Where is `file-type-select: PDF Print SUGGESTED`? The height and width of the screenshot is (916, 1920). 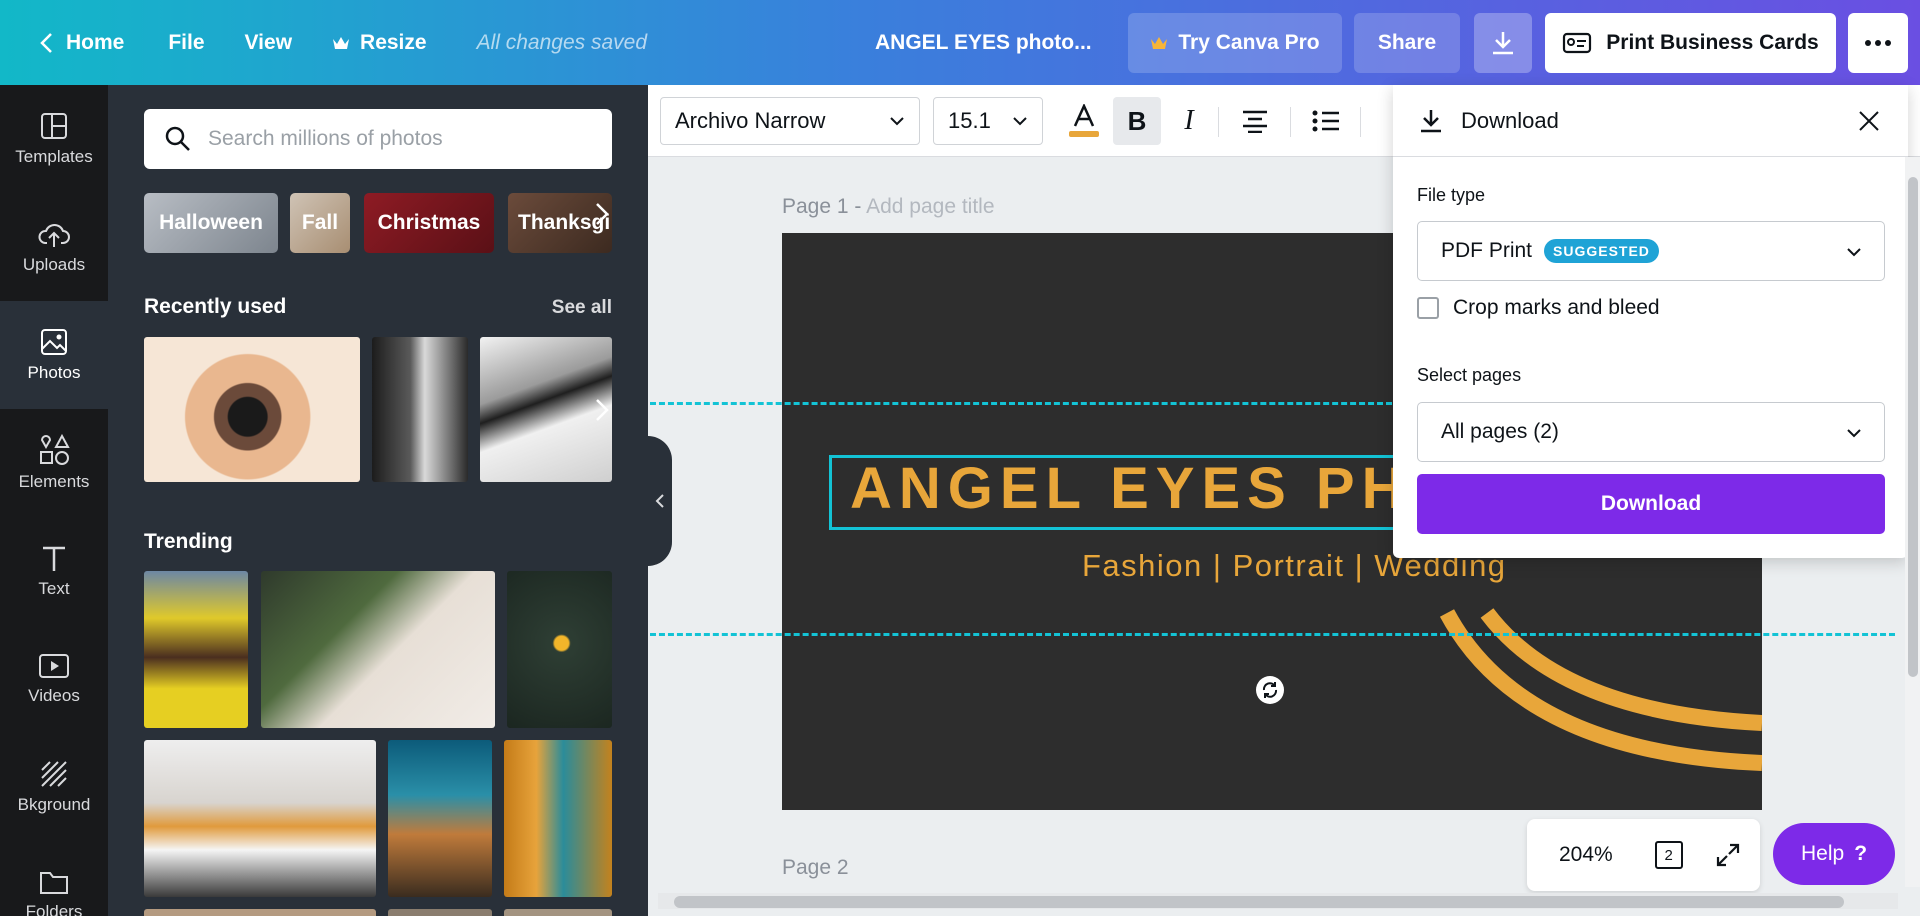
file-type-select: PDF Print SUGGESTED is located at coordinates (1651, 251).